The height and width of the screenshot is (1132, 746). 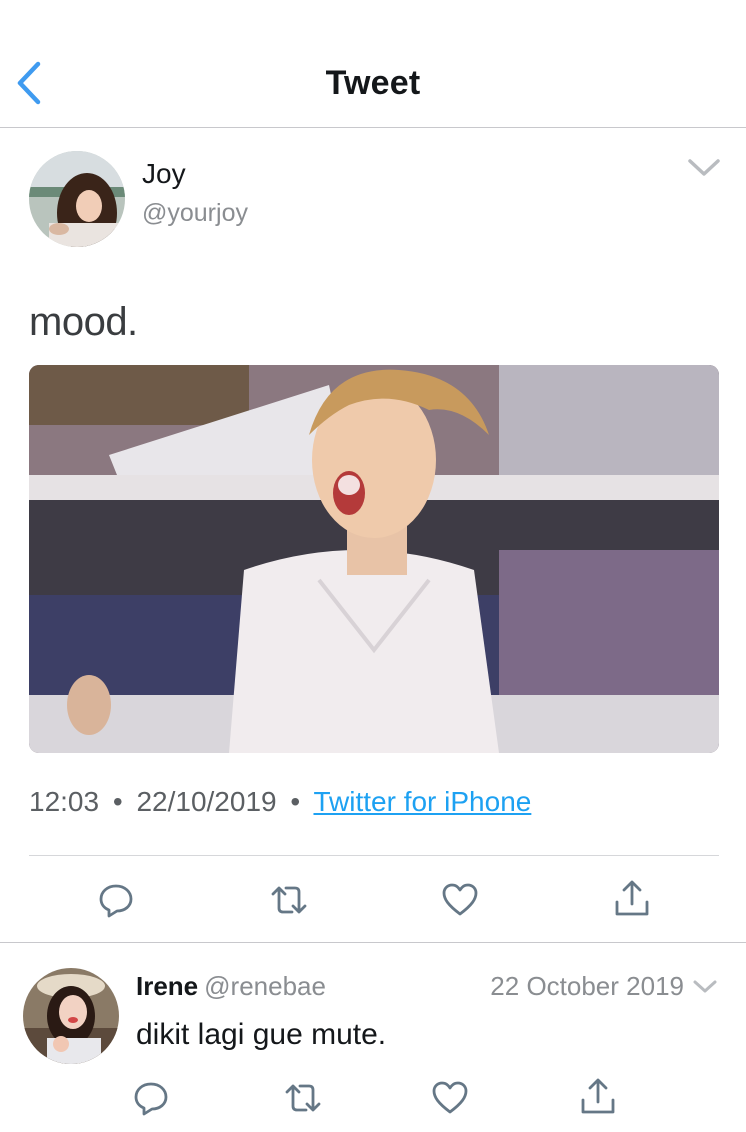 What do you see at coordinates (71, 1016) in the screenshot?
I see `reply-author-avatar` at bounding box center [71, 1016].